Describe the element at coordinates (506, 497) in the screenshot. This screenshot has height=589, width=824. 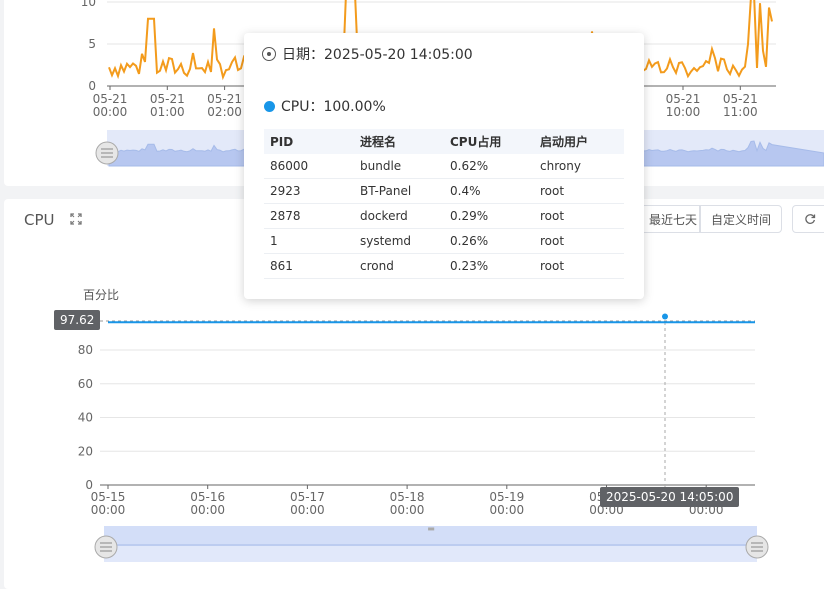
I see `x-tick-label: 05-19` at that location.